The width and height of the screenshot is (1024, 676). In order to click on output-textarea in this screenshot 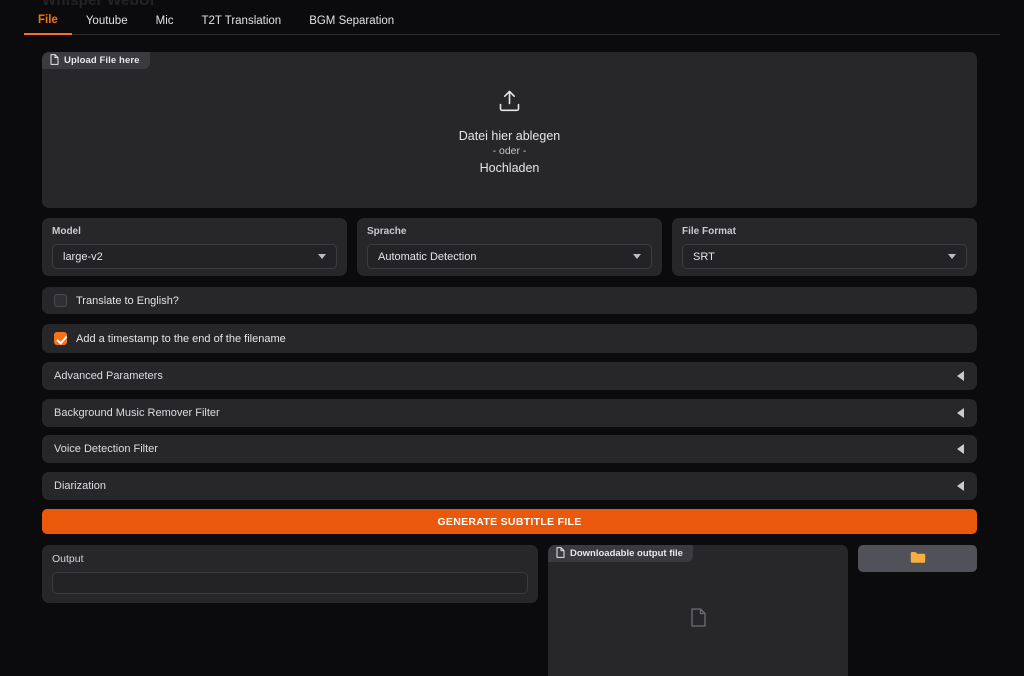, I will do `click(290, 583)`.